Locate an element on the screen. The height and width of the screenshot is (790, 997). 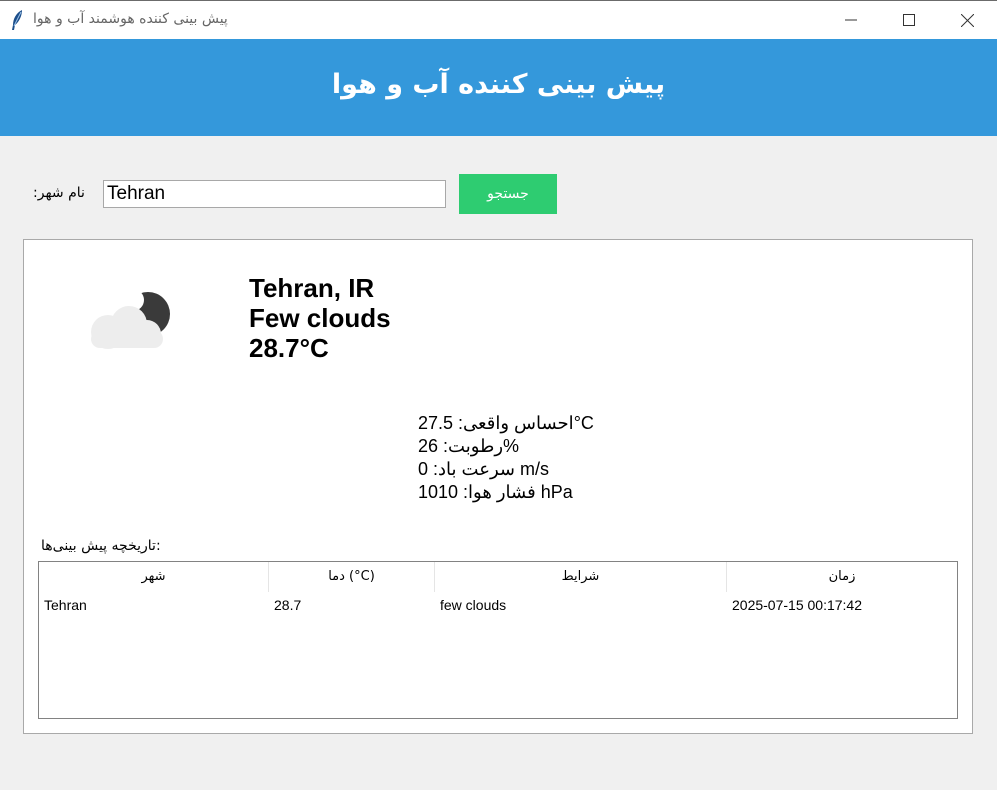
cell-time: 2025-07-15 00:17:42 is located at coordinates (797, 605).